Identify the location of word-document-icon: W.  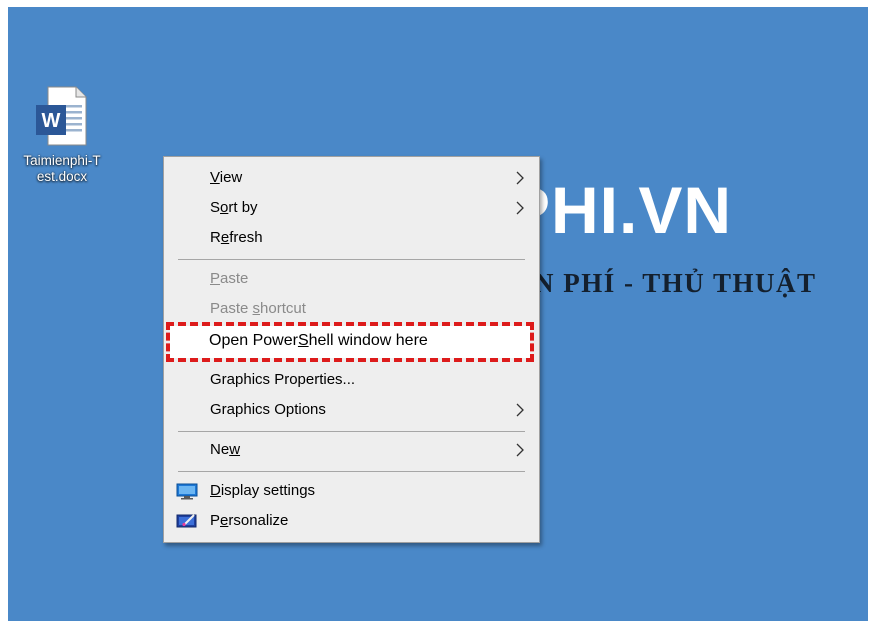
(62, 116).